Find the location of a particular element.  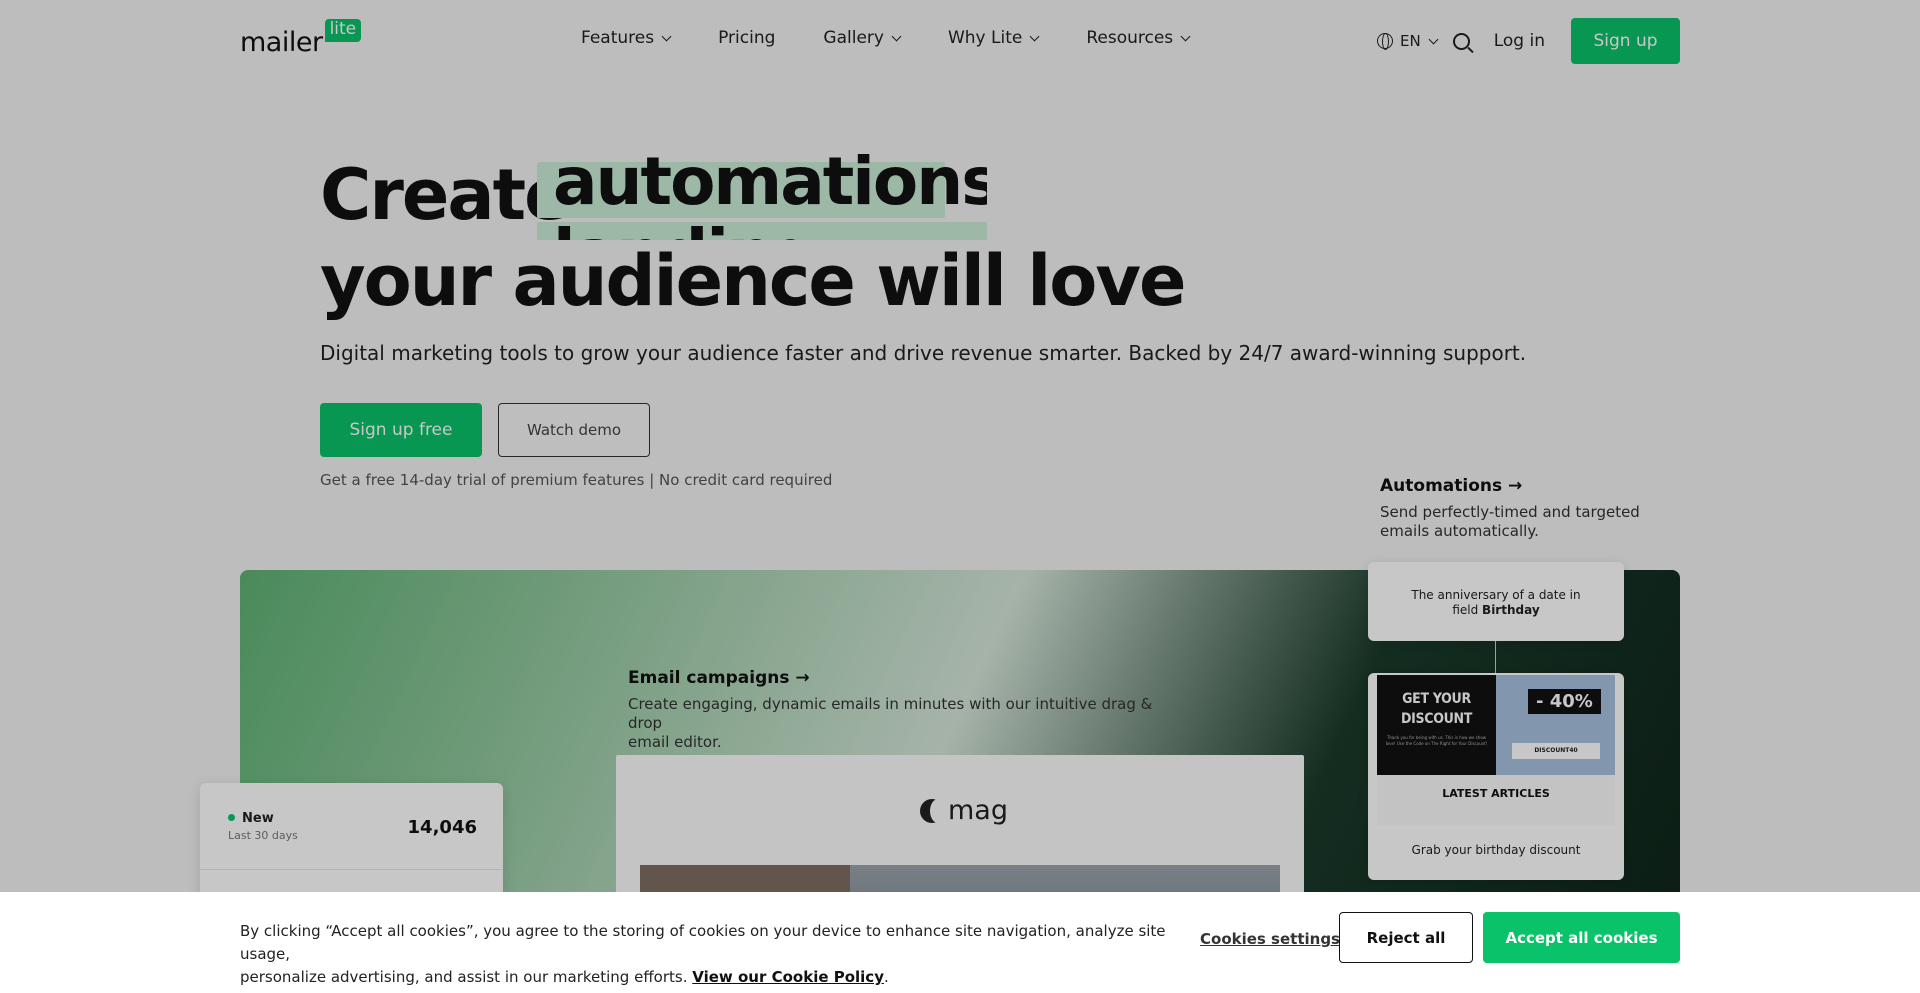

stat-period: Last 30 days is located at coordinates (263, 835).